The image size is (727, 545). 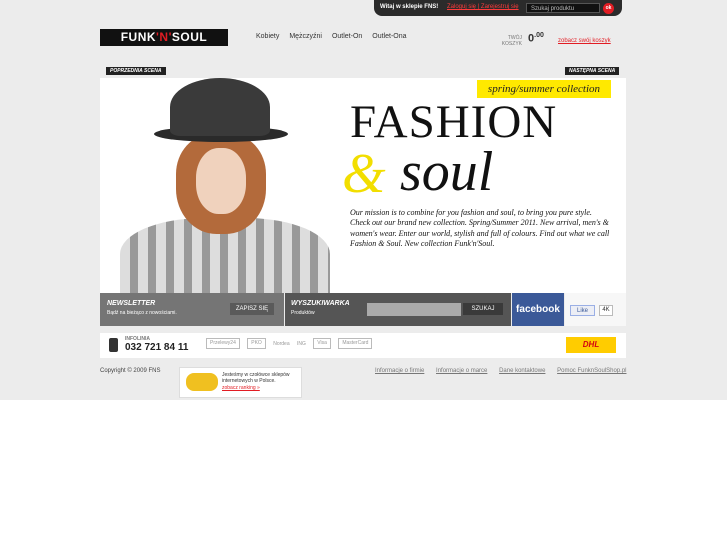 What do you see at coordinates (303, 313) in the screenshot?
I see `search-subtitle: Produktów` at bounding box center [303, 313].